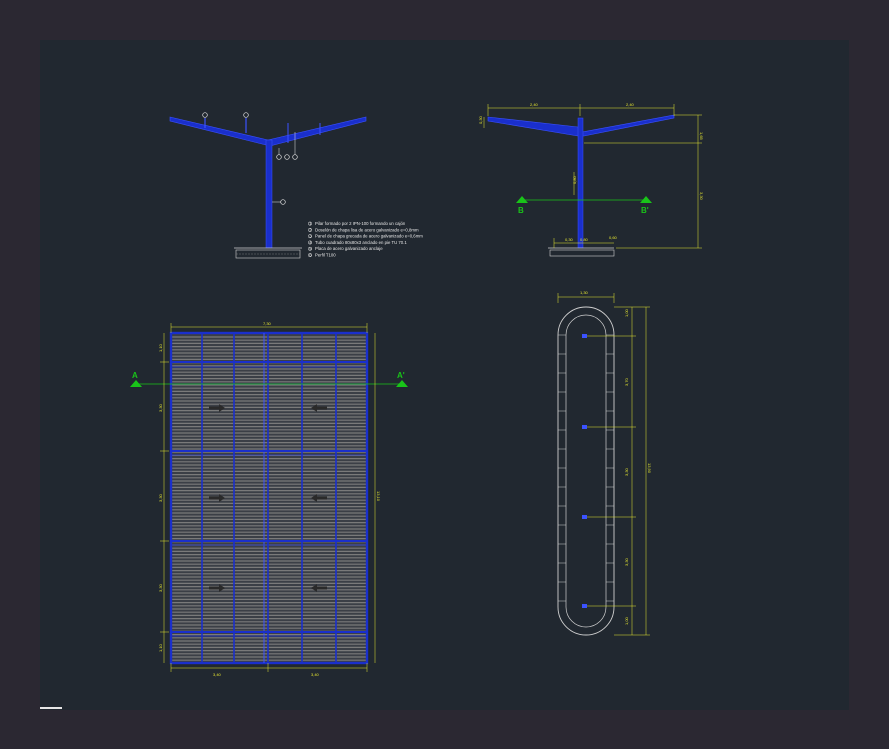 This screenshot has width=889, height=749. Describe the element at coordinates (613, 237) in the screenshot. I see `dim-base-right: 0,60` at that location.